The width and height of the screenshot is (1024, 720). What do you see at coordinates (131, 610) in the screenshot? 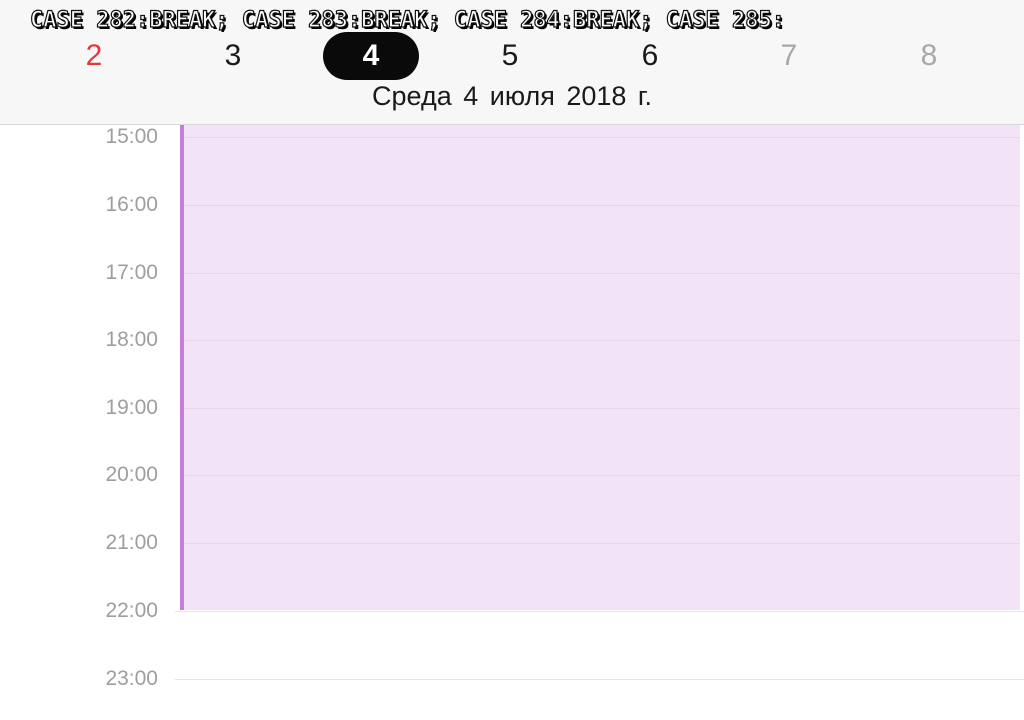
I see `hour-label-22: 22:00` at bounding box center [131, 610].